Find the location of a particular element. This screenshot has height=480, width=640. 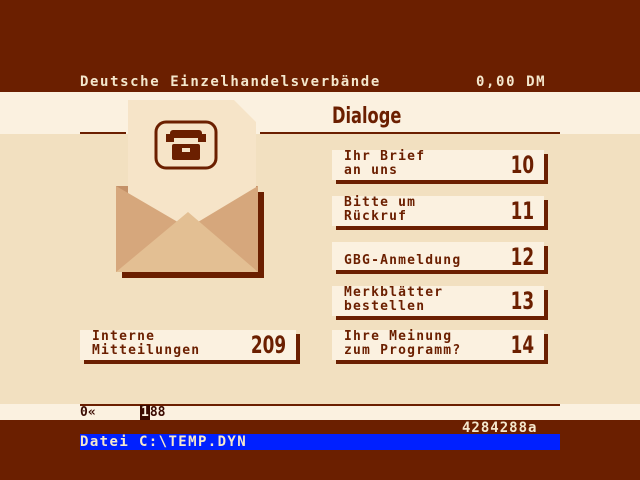

tile-number: 10 is located at coordinates (522, 165).